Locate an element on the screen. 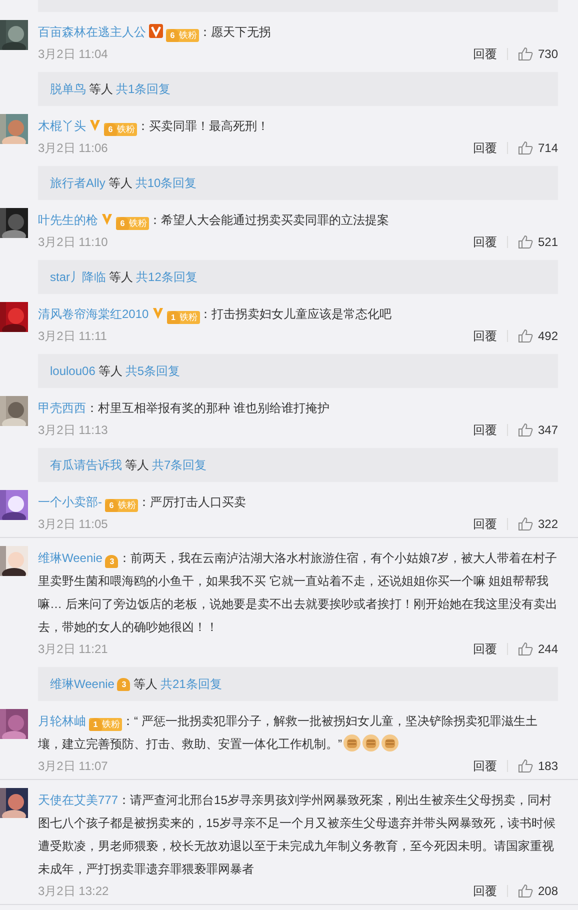 The width and height of the screenshot is (578, 910). comment-time: 3月2日 13:22 is located at coordinates (74, 891).